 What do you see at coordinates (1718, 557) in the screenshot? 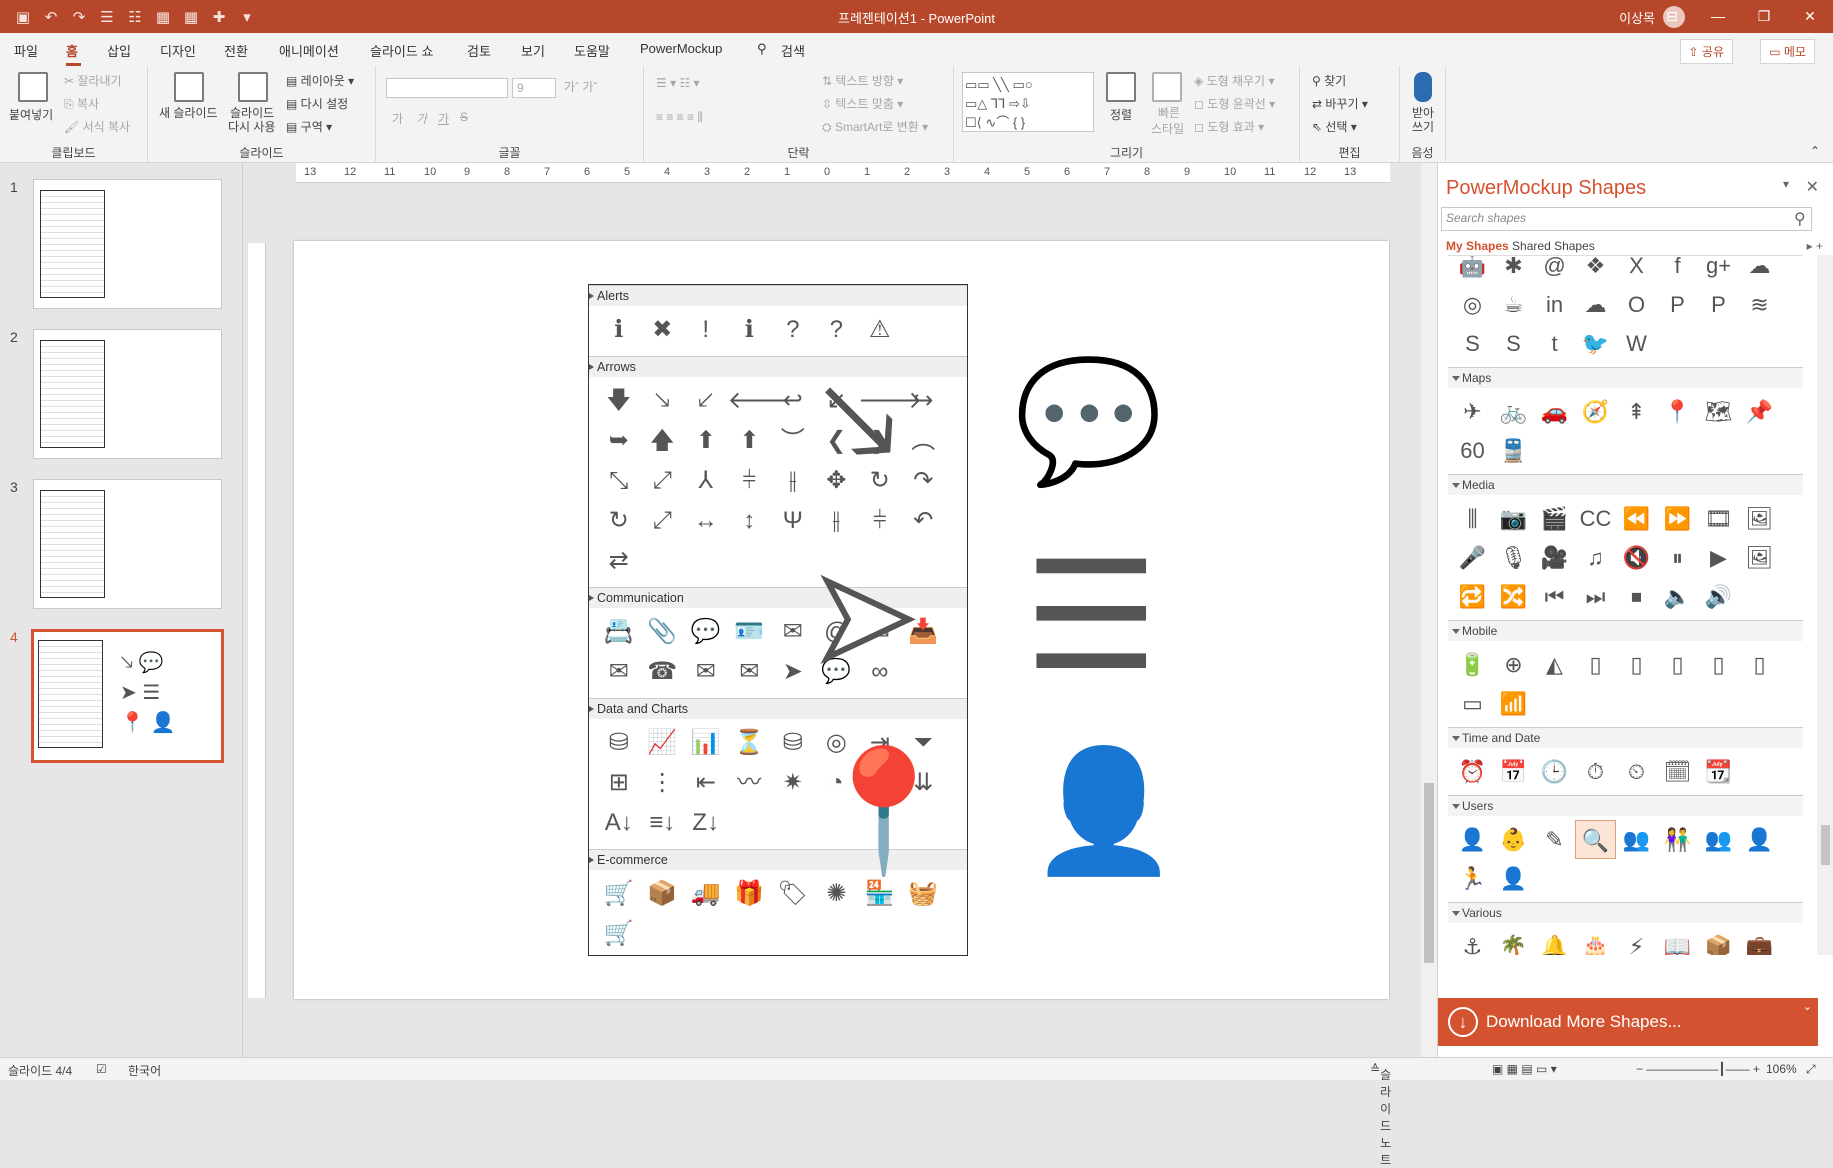
I see `shape-icon: ▶` at bounding box center [1718, 557].